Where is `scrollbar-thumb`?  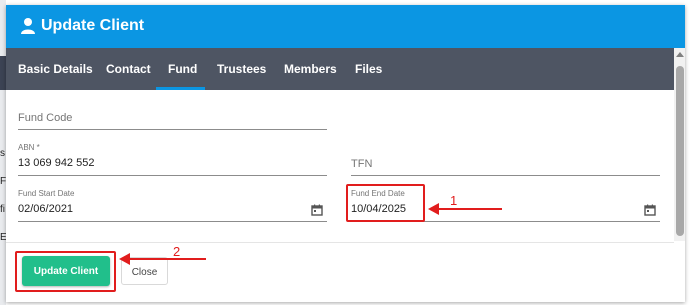 scrollbar-thumb is located at coordinates (680, 151).